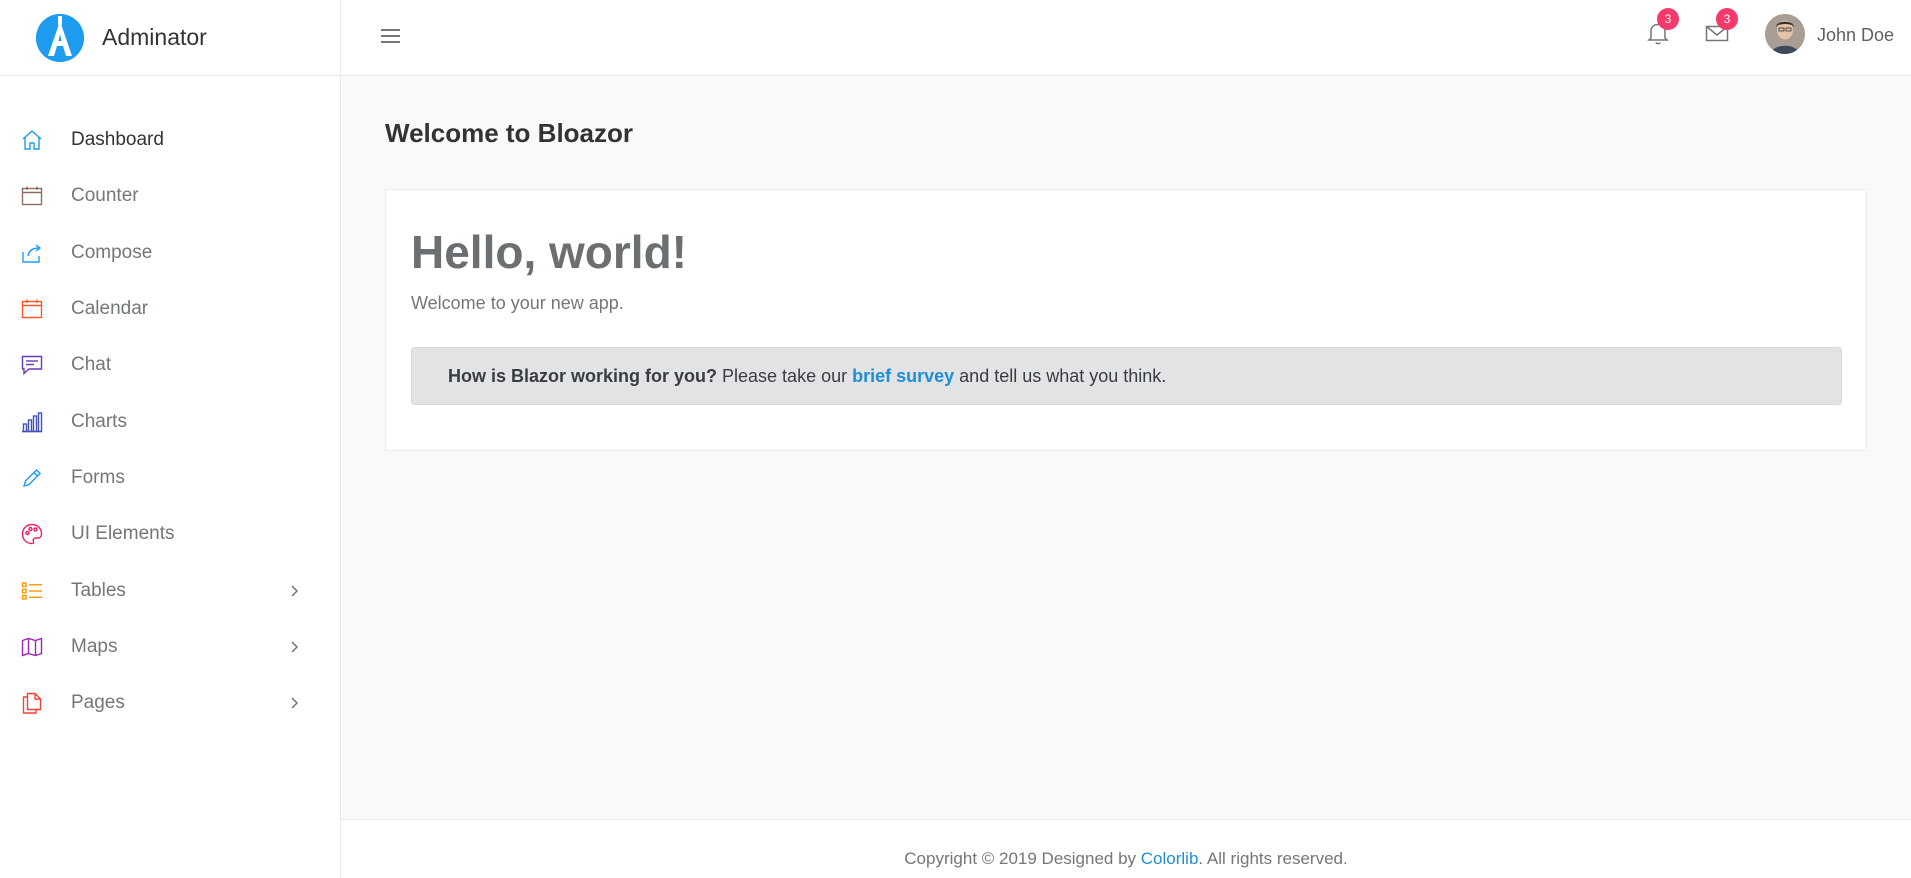 This screenshot has width=1911, height=878. What do you see at coordinates (170, 590) in the screenshot?
I see `sidebar-item-tables: Tables` at bounding box center [170, 590].